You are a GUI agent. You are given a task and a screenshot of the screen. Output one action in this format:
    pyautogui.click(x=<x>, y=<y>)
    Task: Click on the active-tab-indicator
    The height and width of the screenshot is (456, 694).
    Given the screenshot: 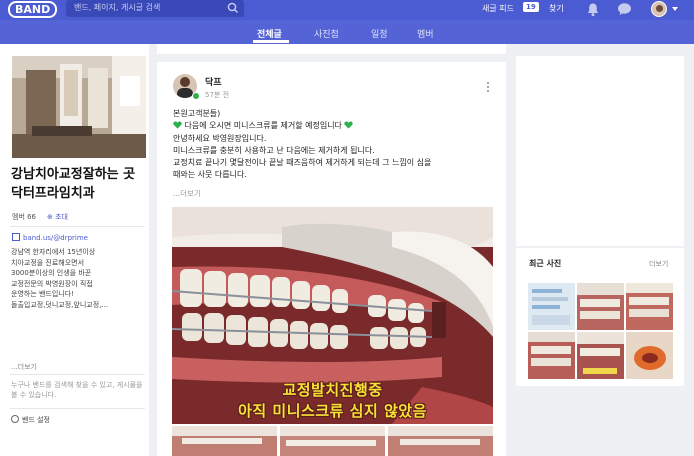 What is the action you would take?
    pyautogui.click(x=271, y=41)
    